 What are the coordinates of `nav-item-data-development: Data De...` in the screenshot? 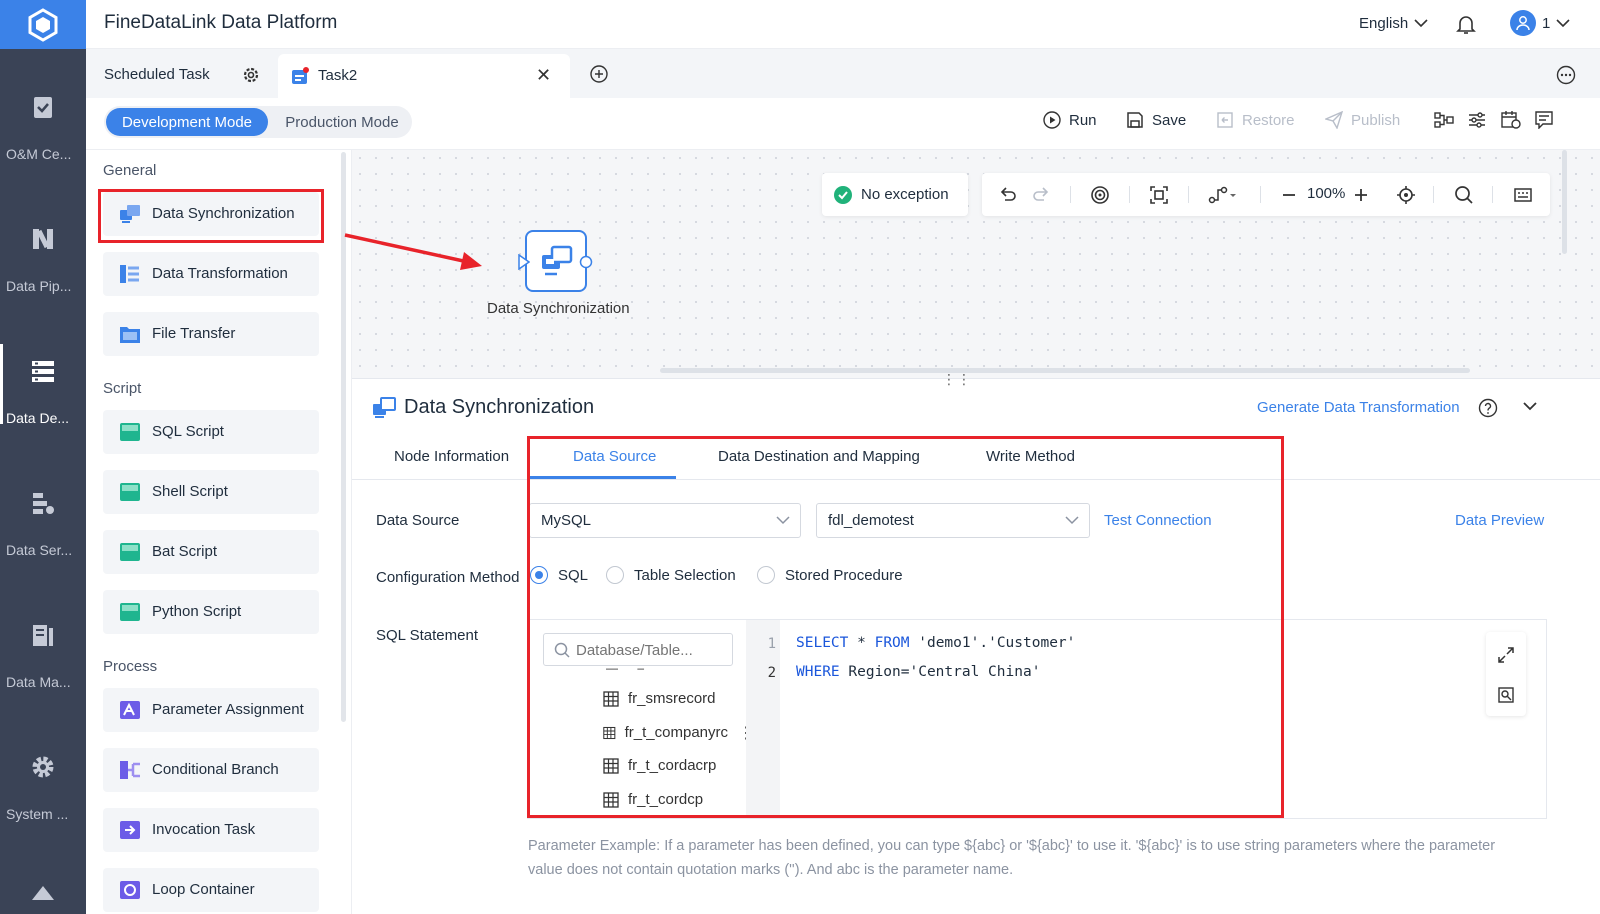 It's located at (43, 411).